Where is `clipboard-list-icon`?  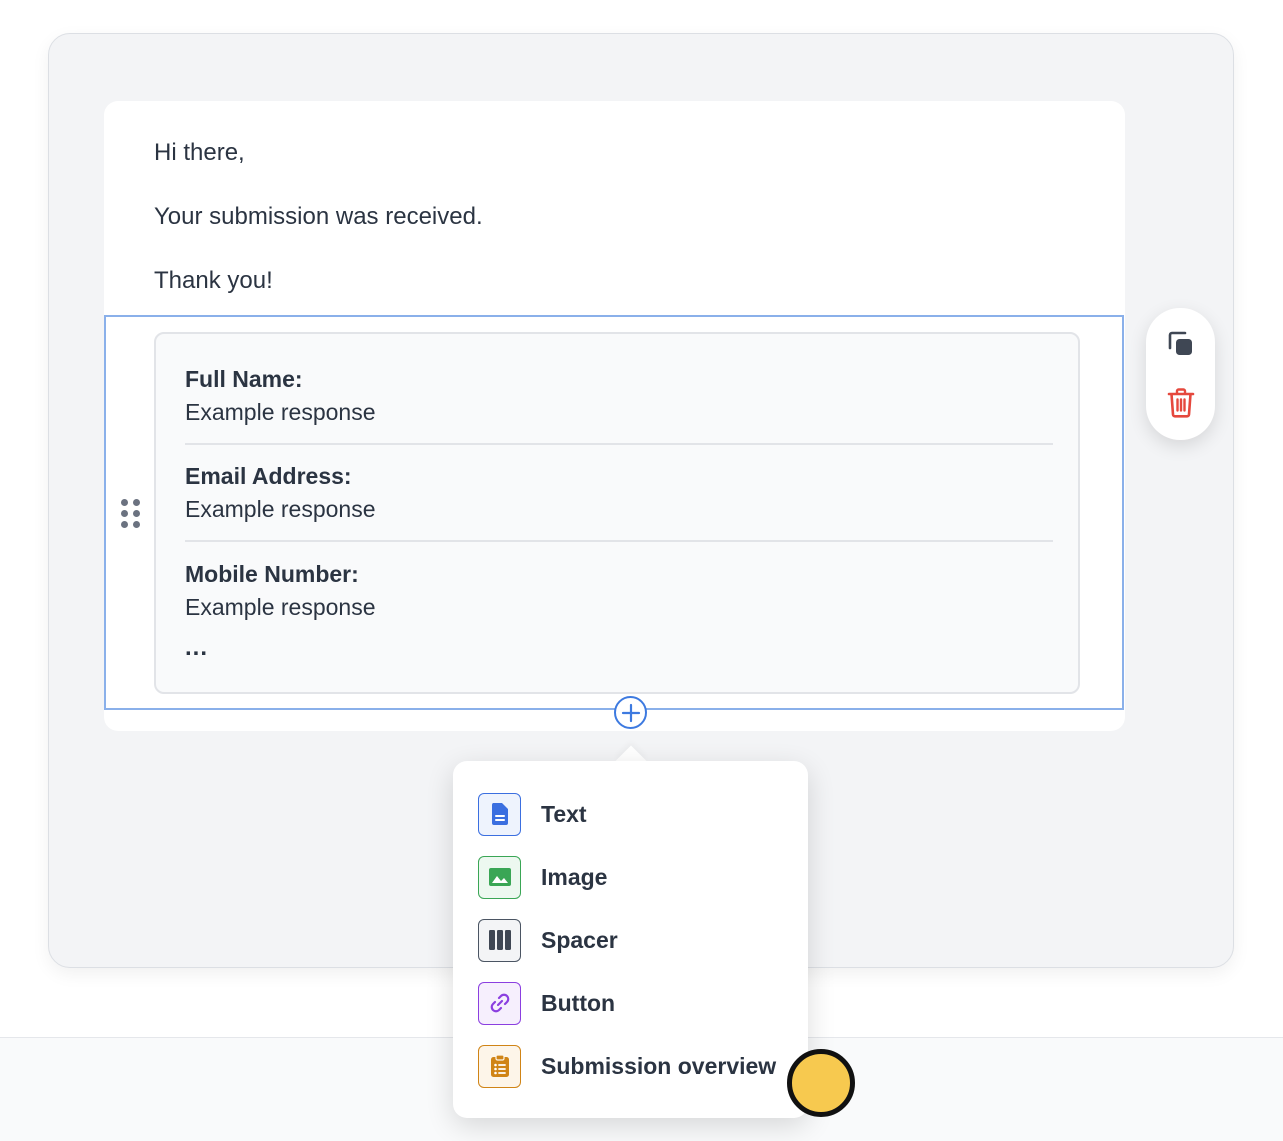 clipboard-list-icon is located at coordinates (499, 1066).